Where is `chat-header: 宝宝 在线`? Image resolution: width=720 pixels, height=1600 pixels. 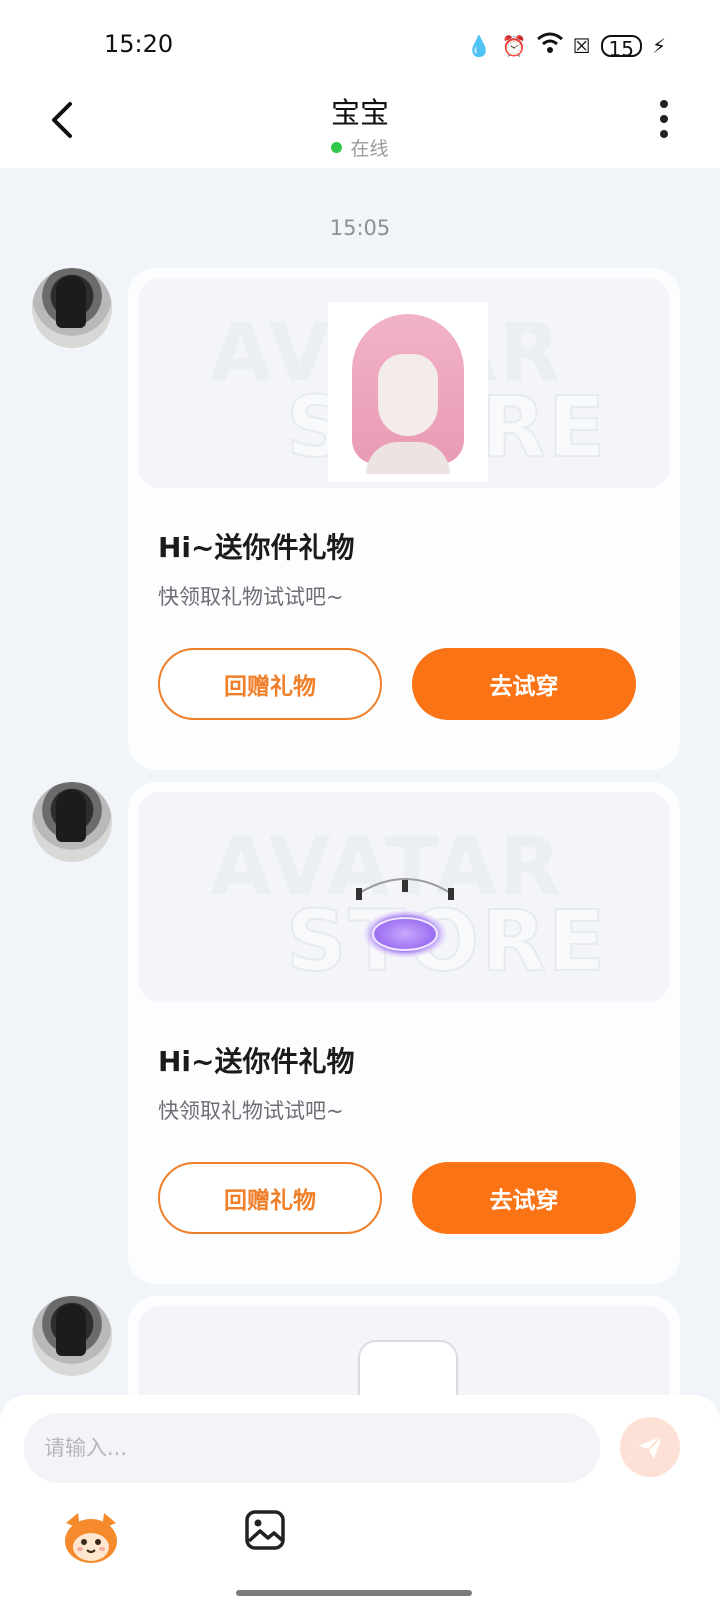
chat-header: 宝宝 在线 is located at coordinates (360, 124).